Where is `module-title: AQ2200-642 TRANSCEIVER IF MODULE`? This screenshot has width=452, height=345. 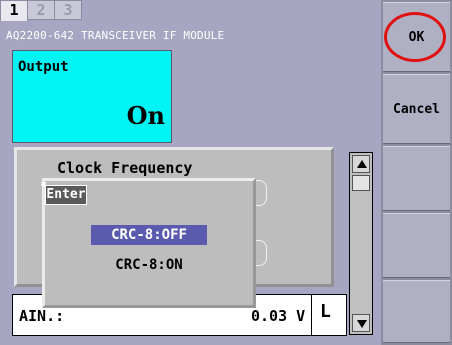 module-title: AQ2200-642 TRANSCEIVER IF MODULE is located at coordinates (115, 35).